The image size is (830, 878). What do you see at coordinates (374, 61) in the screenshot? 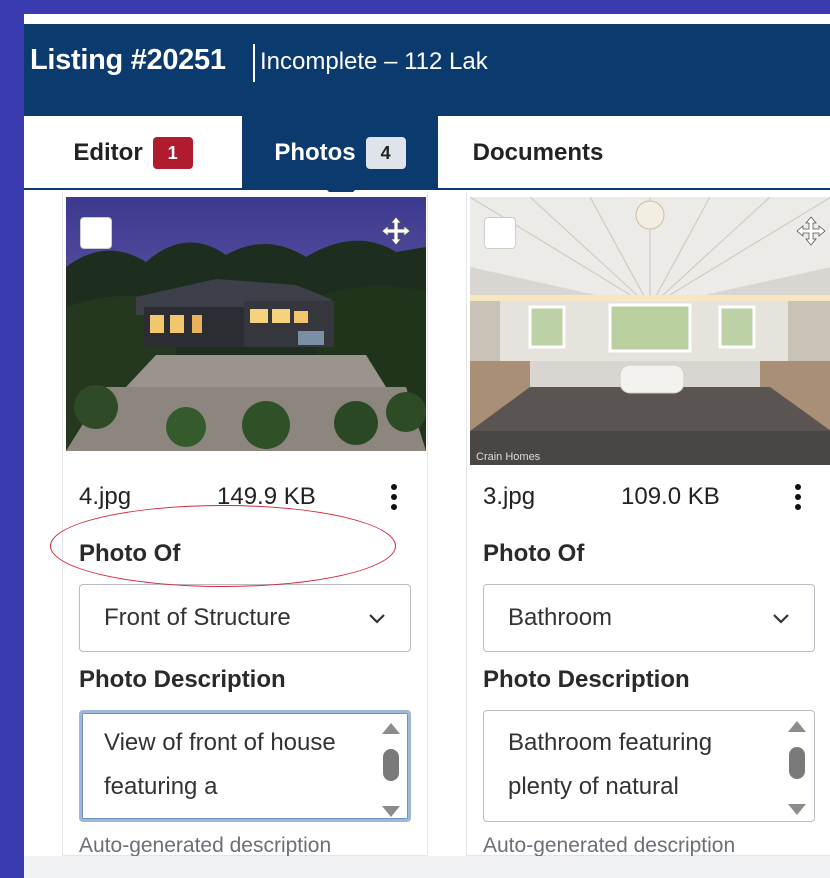
I see `listing-status: Incomplete – 112 Lak` at bounding box center [374, 61].